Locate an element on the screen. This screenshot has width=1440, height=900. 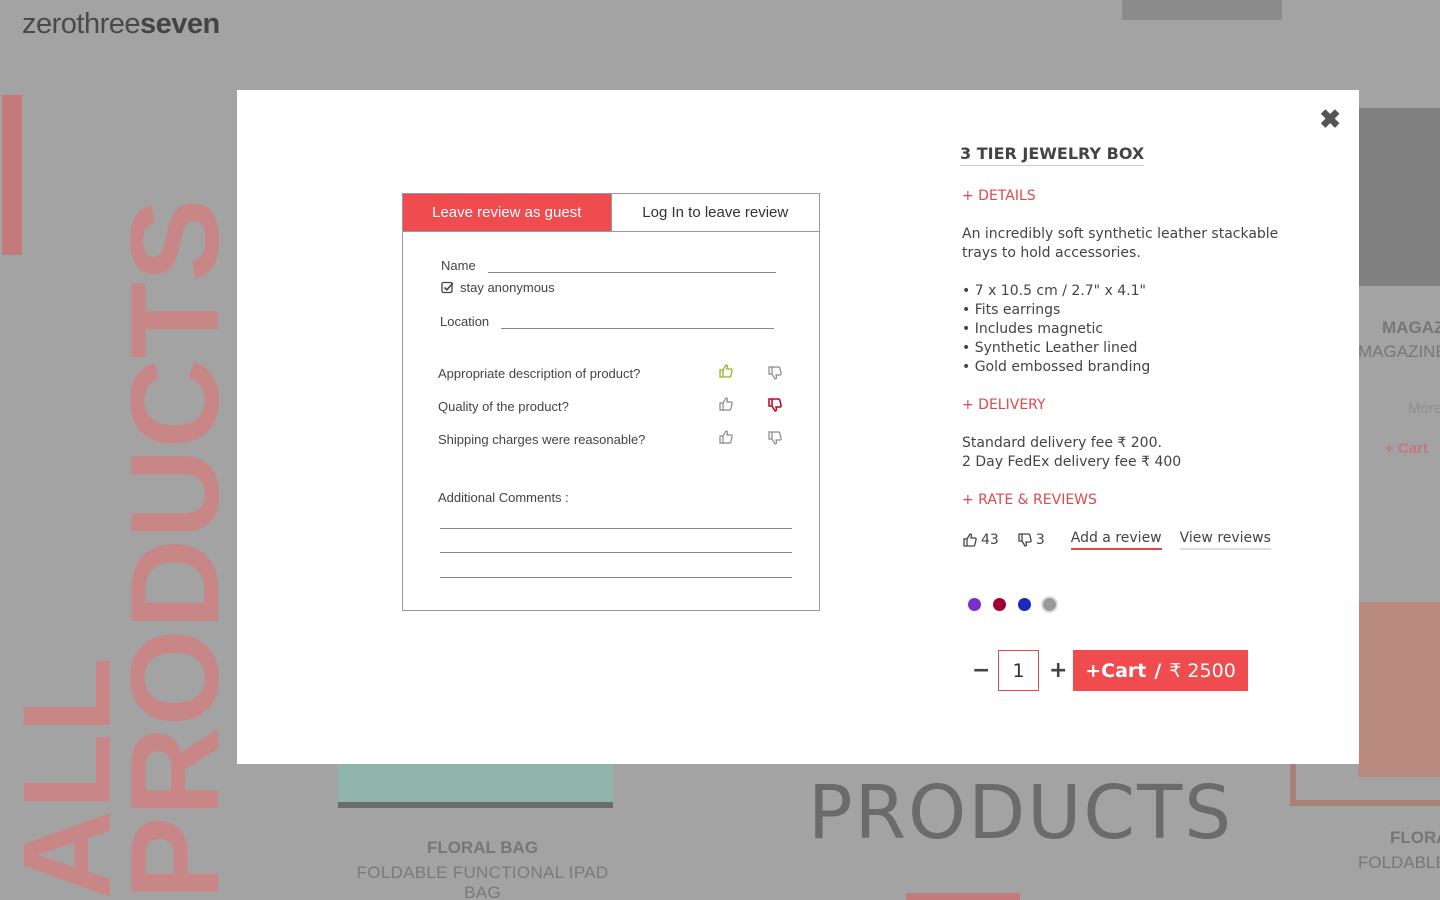
rate-reviews-toggle: + RATE & REVIEWS is located at coordinates (1029, 500).